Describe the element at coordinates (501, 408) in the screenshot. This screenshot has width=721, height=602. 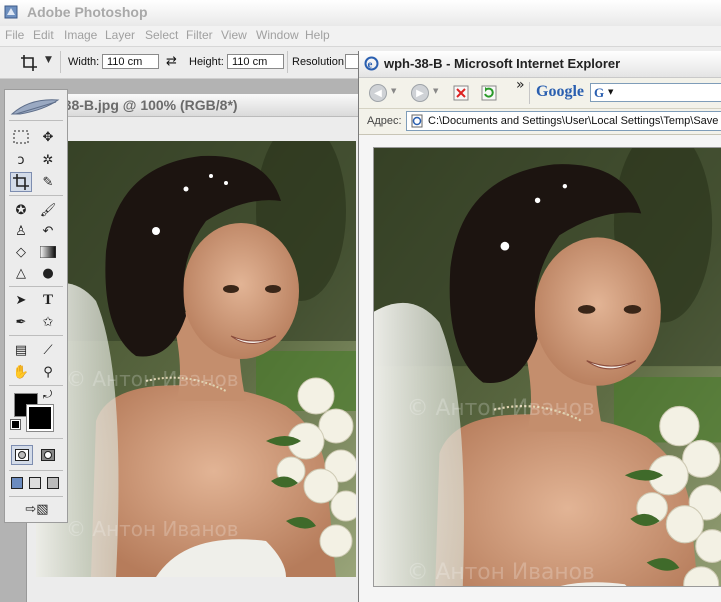
I see `preview-watermark-mid: © Антон Иванов` at that location.